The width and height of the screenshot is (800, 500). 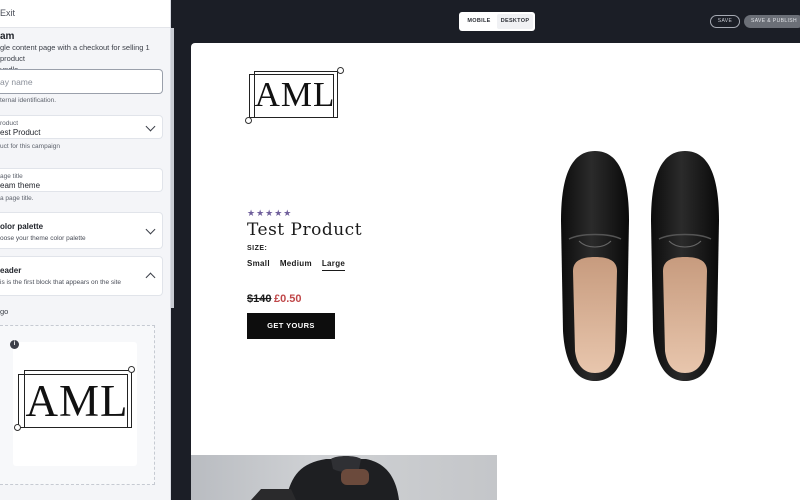 What do you see at coordinates (43, 238) in the screenshot?
I see `color-palette-sub: oose your theme color palette` at bounding box center [43, 238].